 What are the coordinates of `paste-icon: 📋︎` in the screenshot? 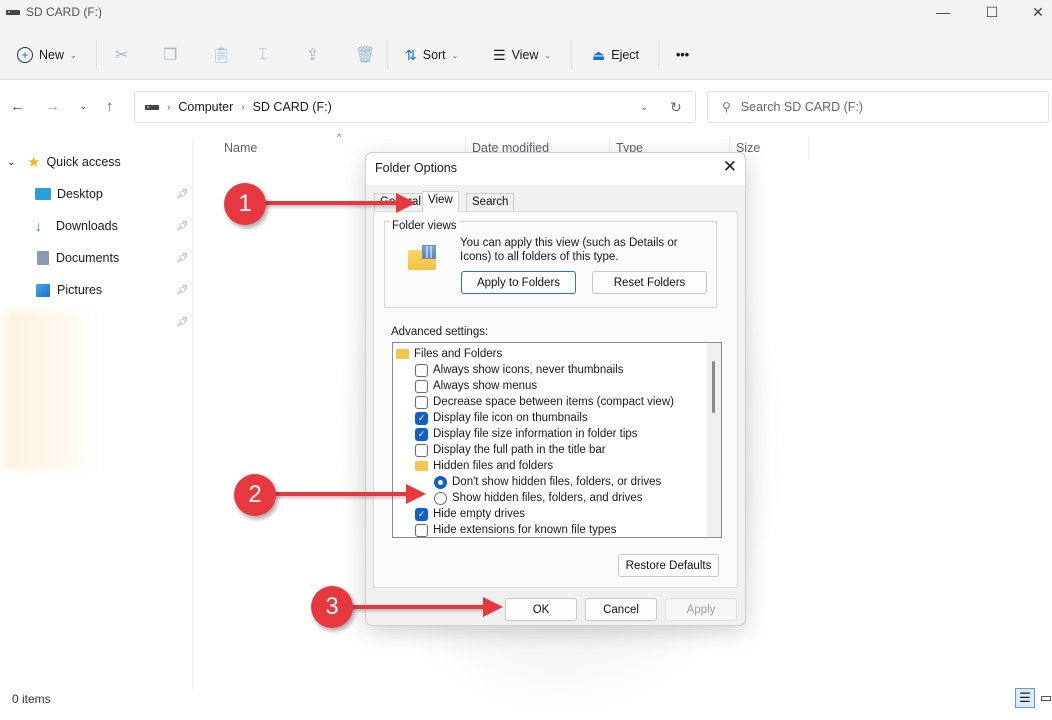 It's located at (221, 55).